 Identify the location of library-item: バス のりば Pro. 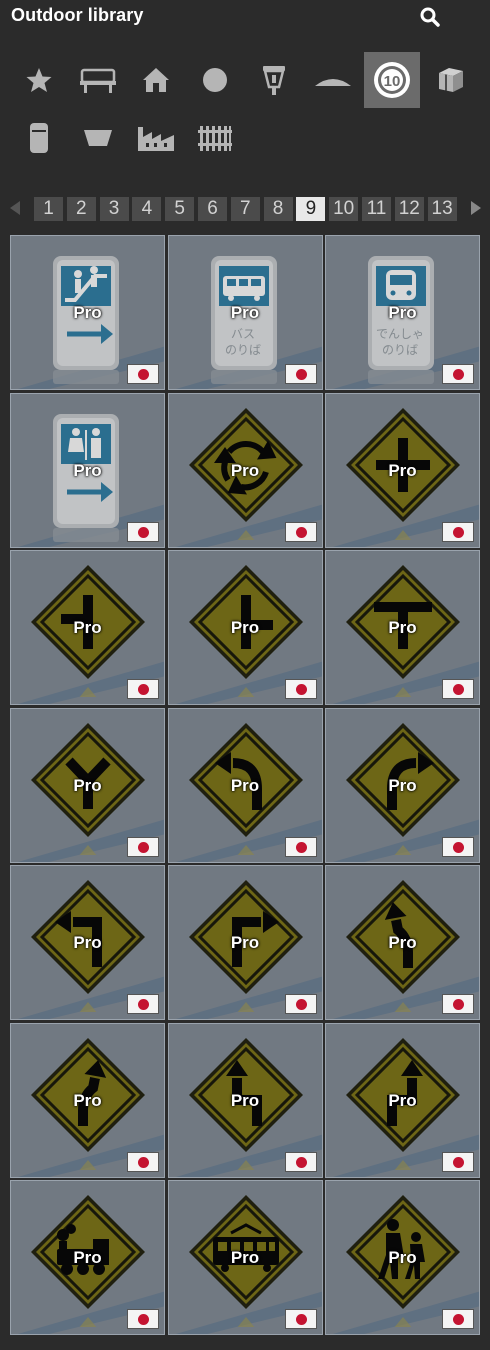
(245, 312).